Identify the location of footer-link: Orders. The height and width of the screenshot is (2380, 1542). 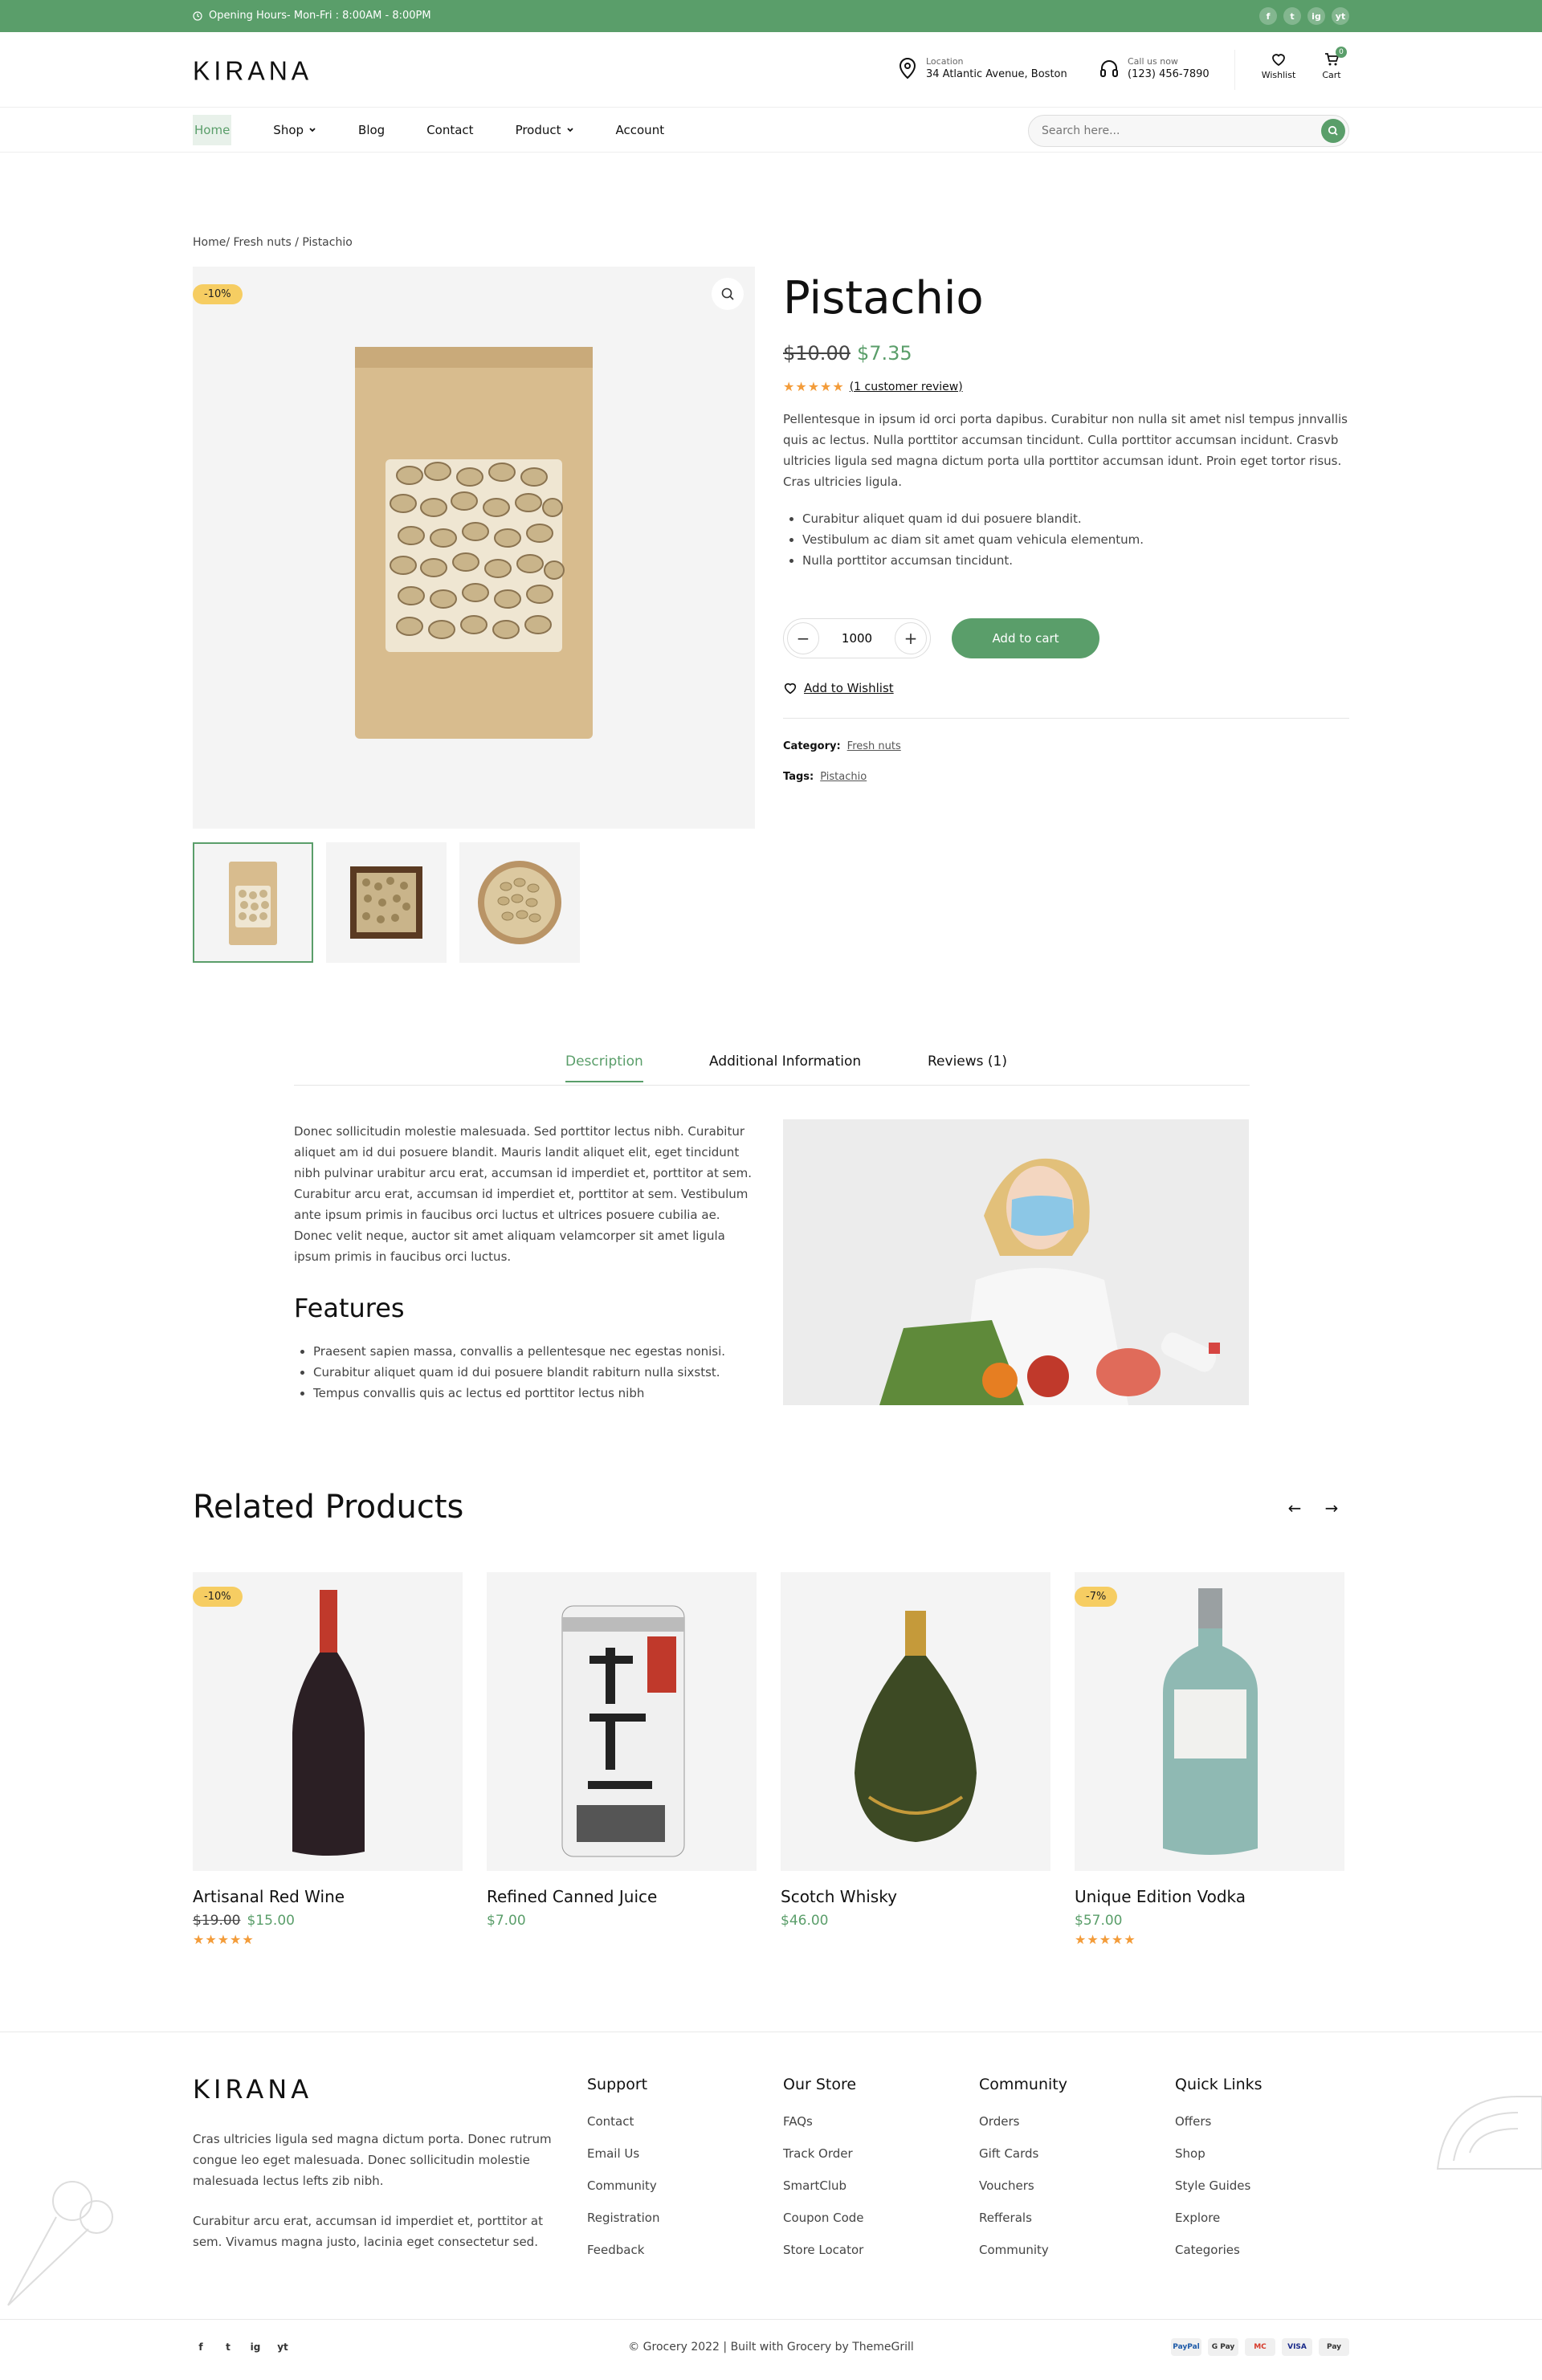
(1067, 2121).